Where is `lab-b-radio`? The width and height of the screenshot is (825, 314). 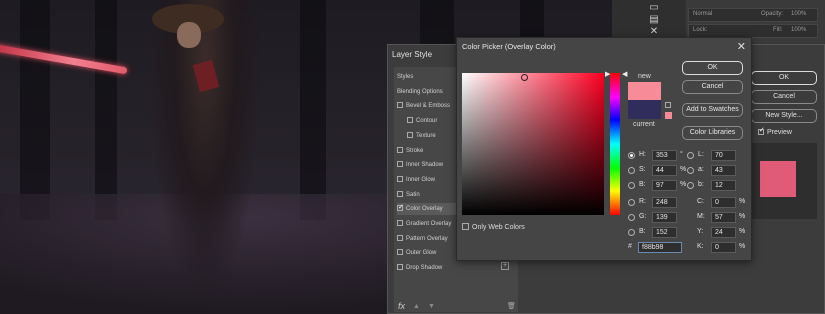 lab-b-radio is located at coordinates (690, 185).